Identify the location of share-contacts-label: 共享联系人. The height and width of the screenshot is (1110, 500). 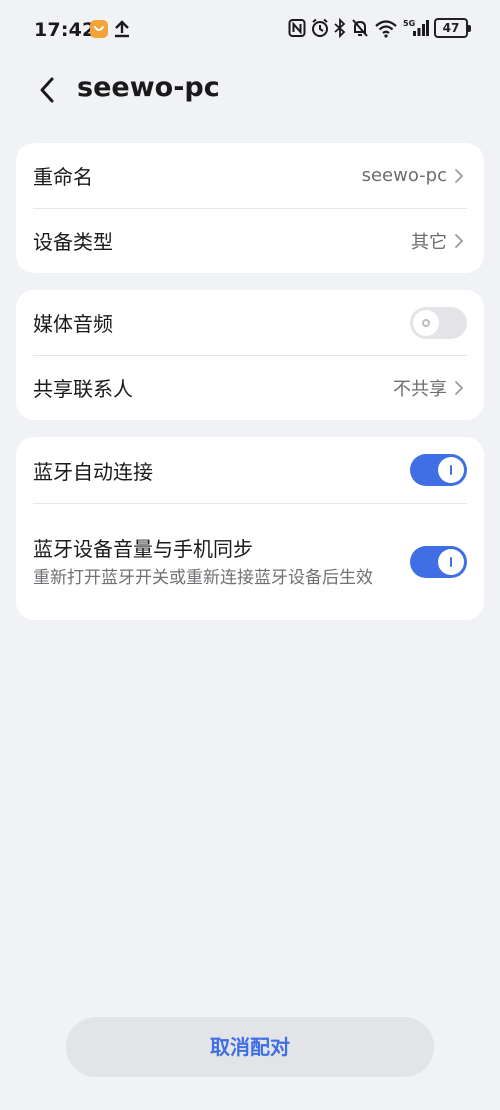
(83, 389).